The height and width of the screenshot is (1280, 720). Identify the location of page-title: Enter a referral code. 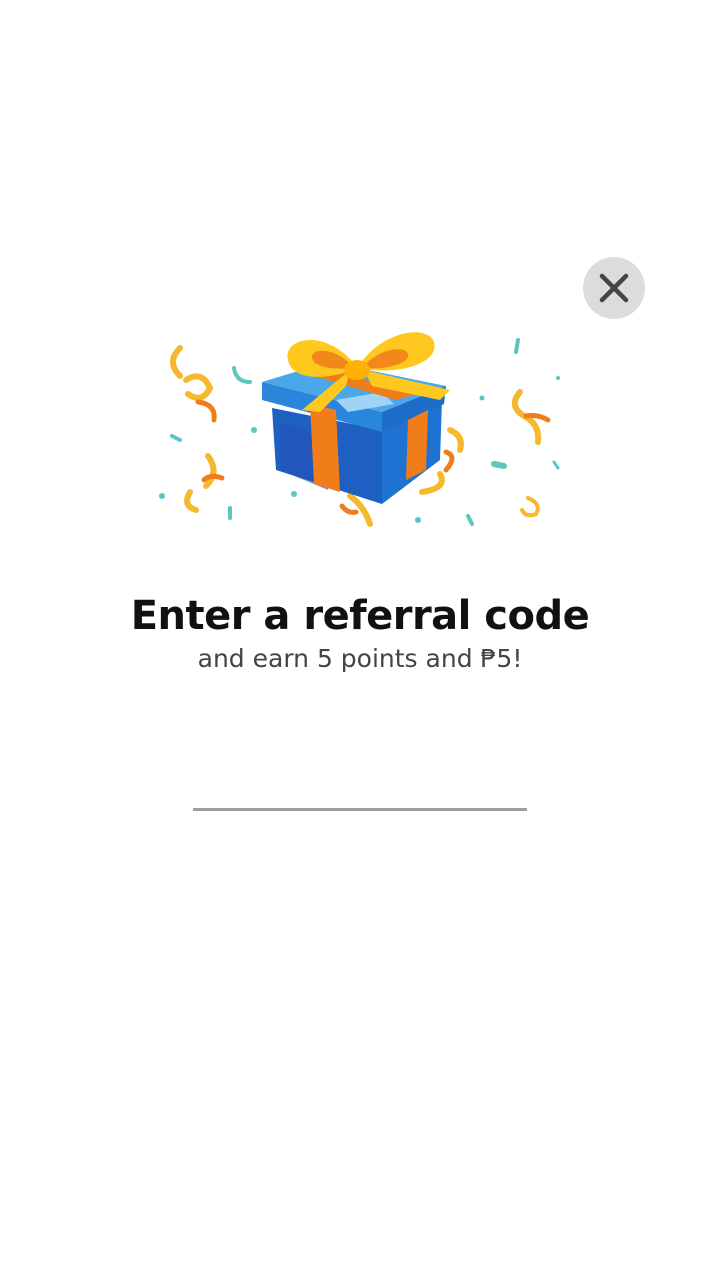
(360, 616).